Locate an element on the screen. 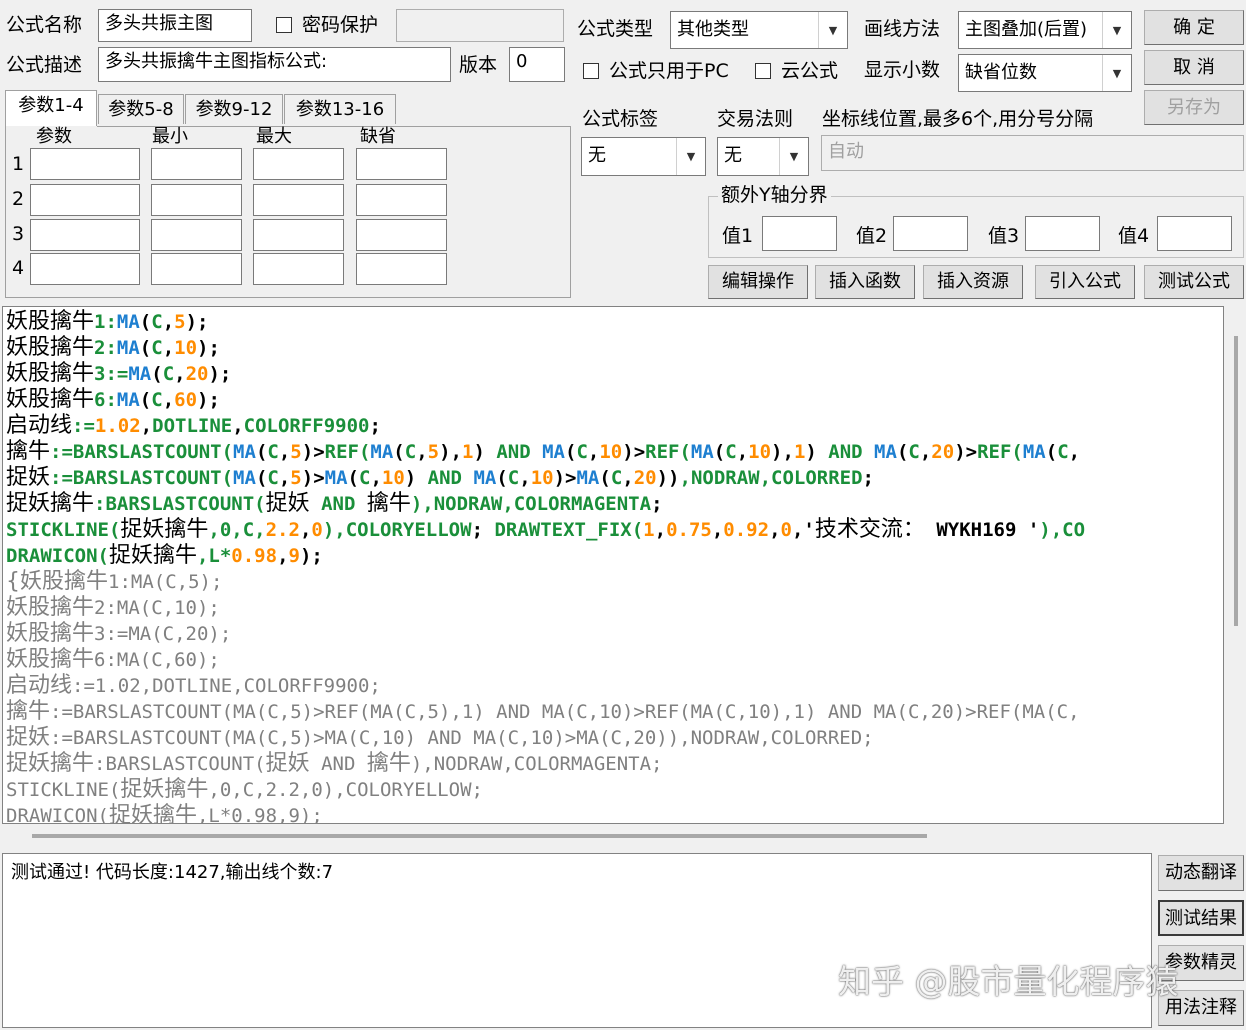  save-as-button: 另存为 is located at coordinates (1194, 107).